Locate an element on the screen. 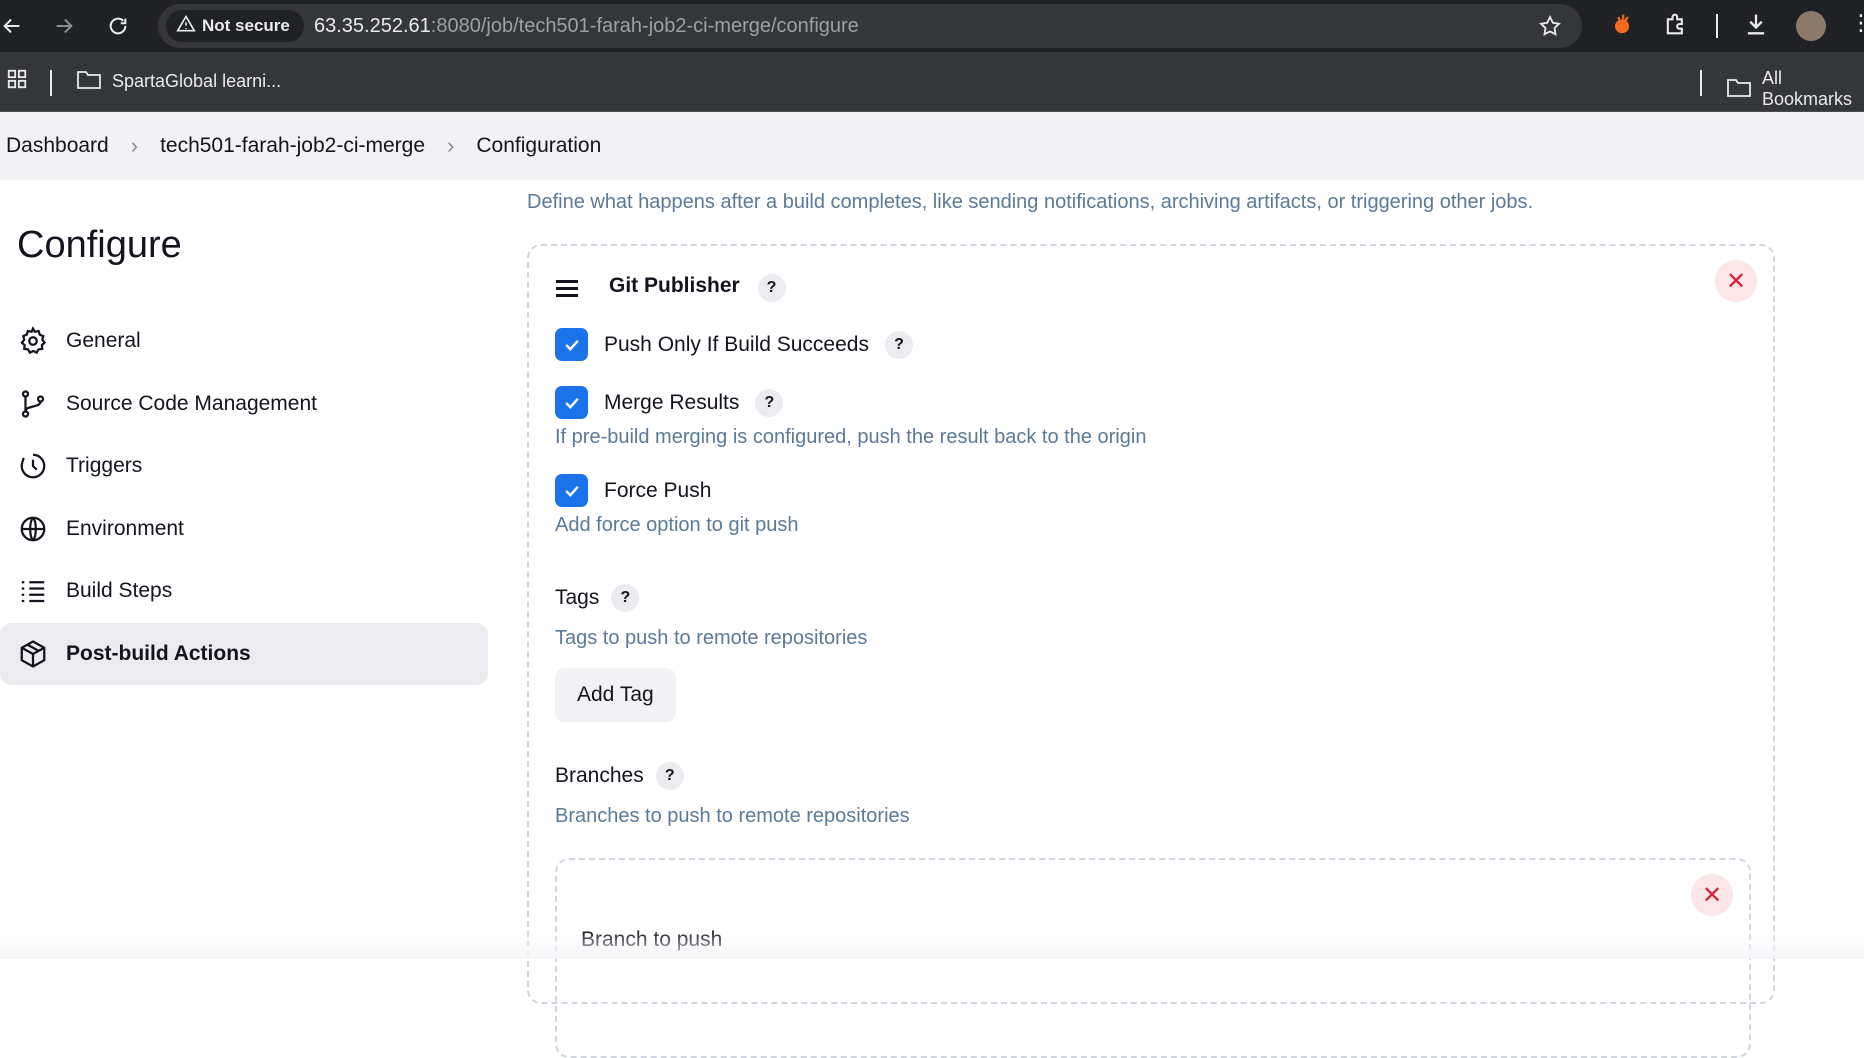 This screenshot has height=1058, width=1864. checkbox-label: Force Push is located at coordinates (658, 490).